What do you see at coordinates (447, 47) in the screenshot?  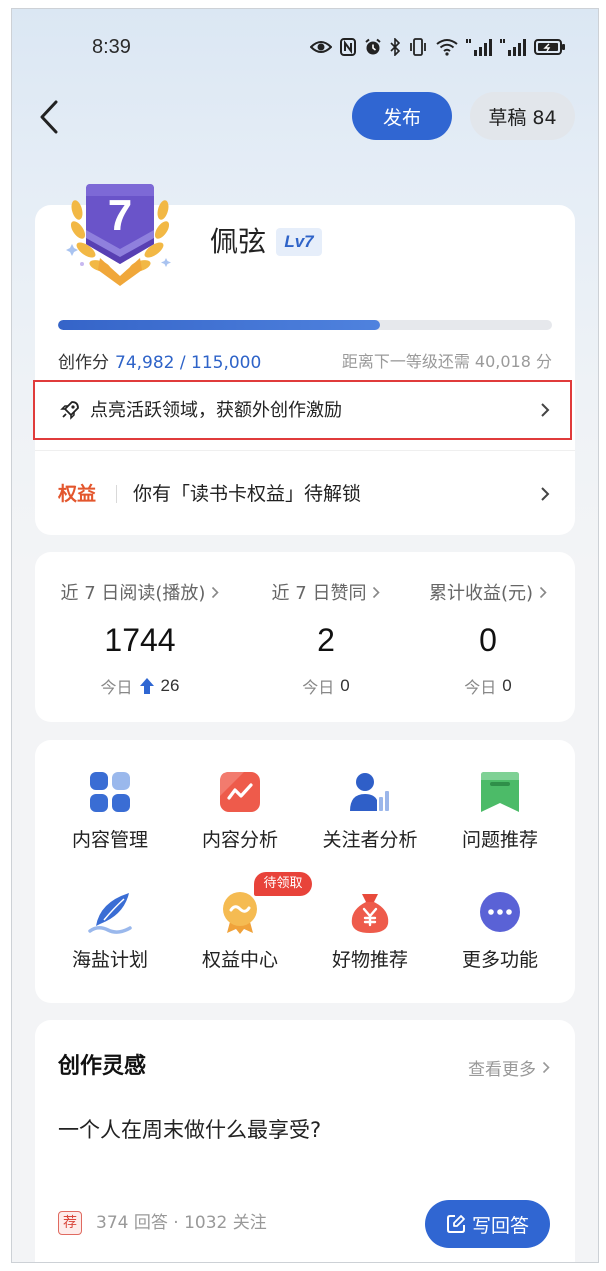 I see `wifi-icon` at bounding box center [447, 47].